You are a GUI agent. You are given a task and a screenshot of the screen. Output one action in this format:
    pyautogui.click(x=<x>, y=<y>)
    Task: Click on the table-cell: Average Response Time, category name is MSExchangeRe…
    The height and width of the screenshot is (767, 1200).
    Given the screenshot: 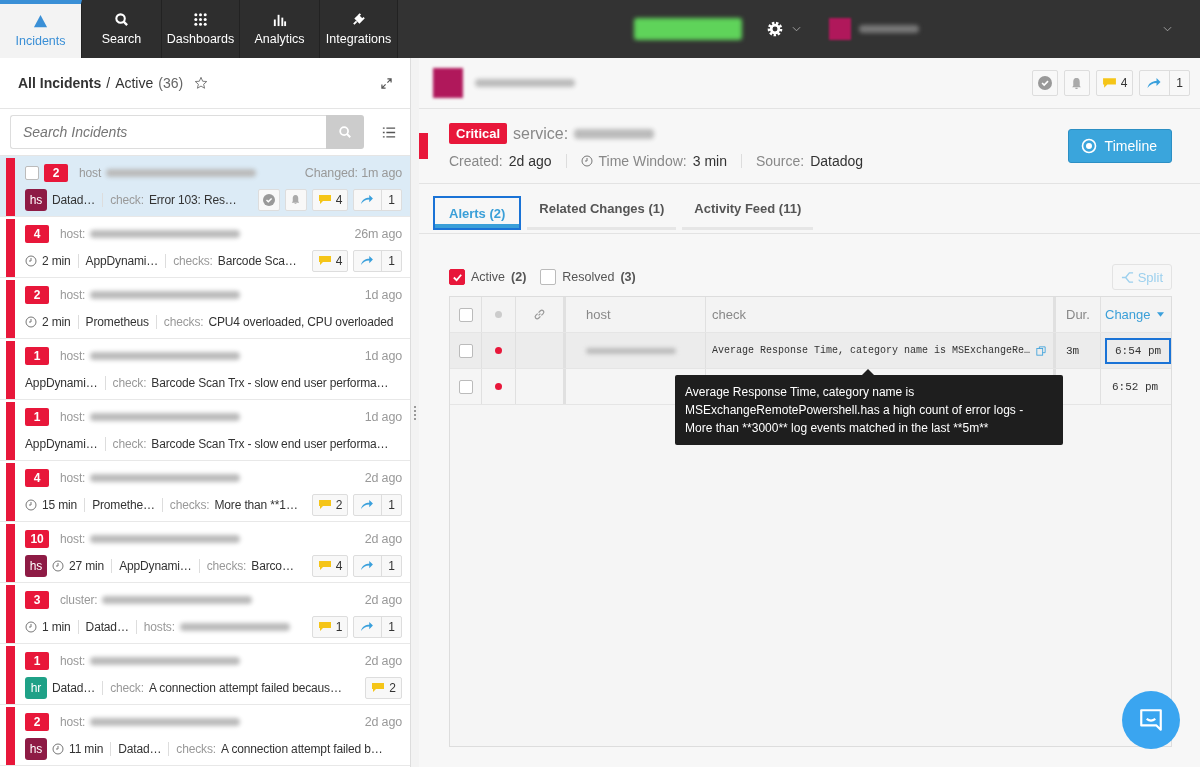 What is the action you would take?
    pyautogui.click(x=871, y=350)
    